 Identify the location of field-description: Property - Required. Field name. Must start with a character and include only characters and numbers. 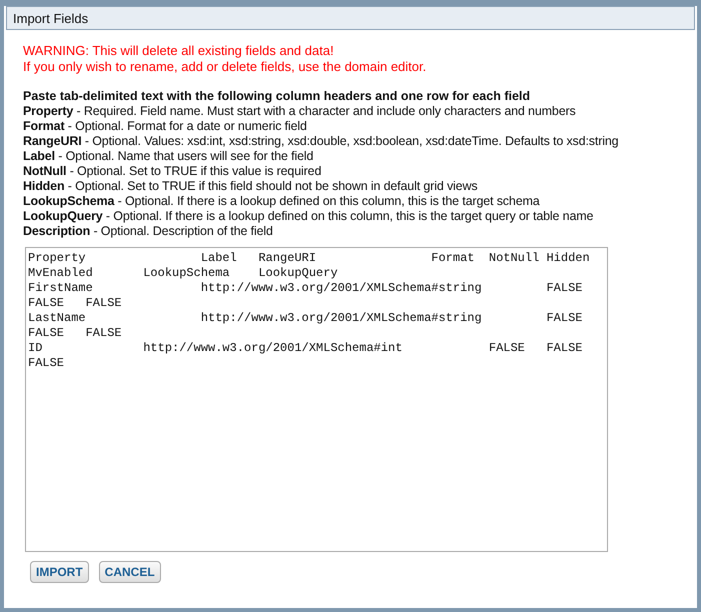
(300, 111).